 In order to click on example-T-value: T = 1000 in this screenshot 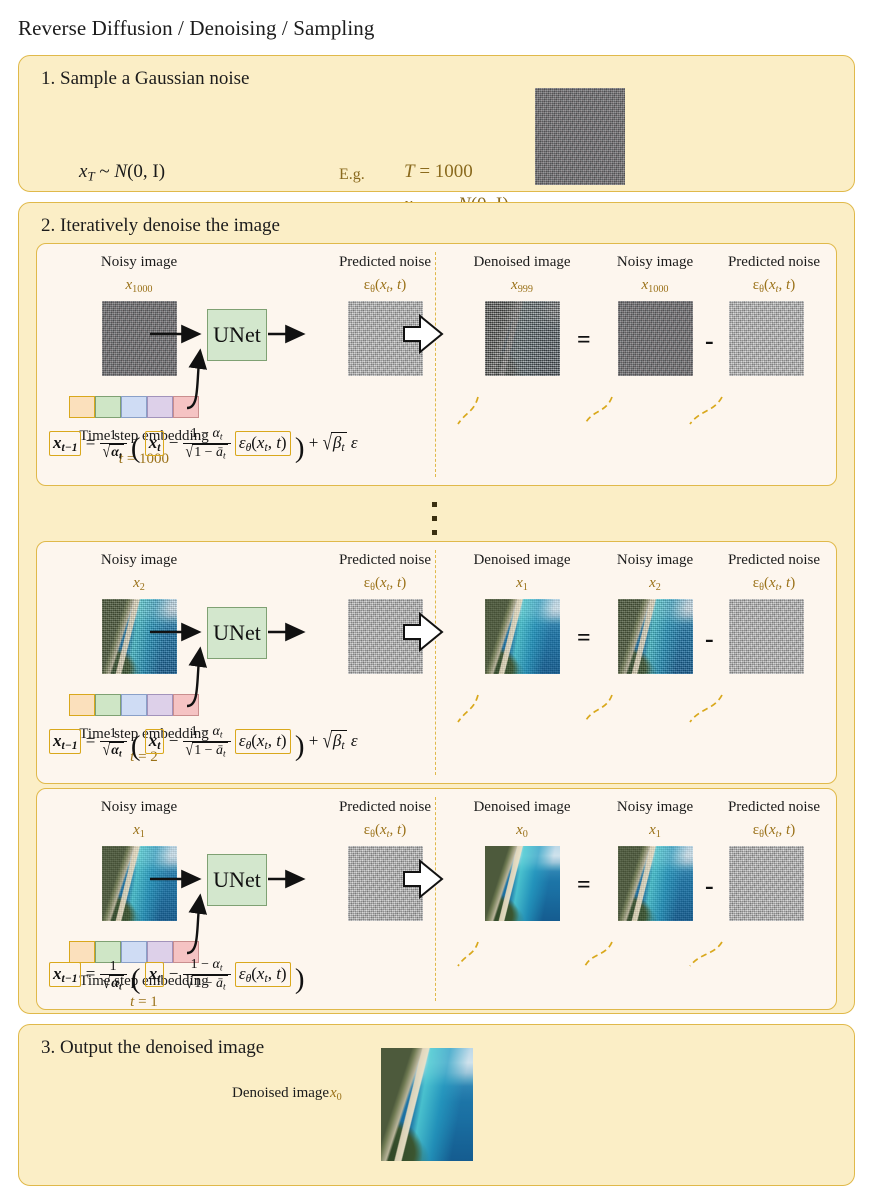, I will do `click(438, 171)`.